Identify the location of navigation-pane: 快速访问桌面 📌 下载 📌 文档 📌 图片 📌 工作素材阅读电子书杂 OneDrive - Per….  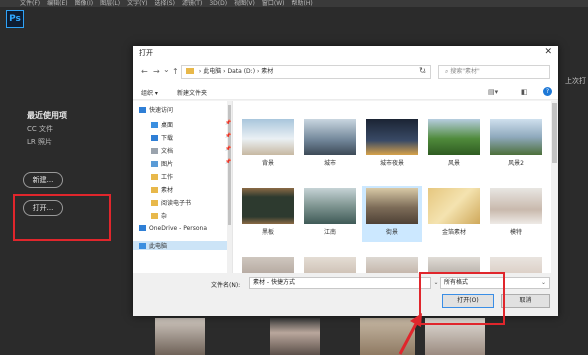
(183, 187).